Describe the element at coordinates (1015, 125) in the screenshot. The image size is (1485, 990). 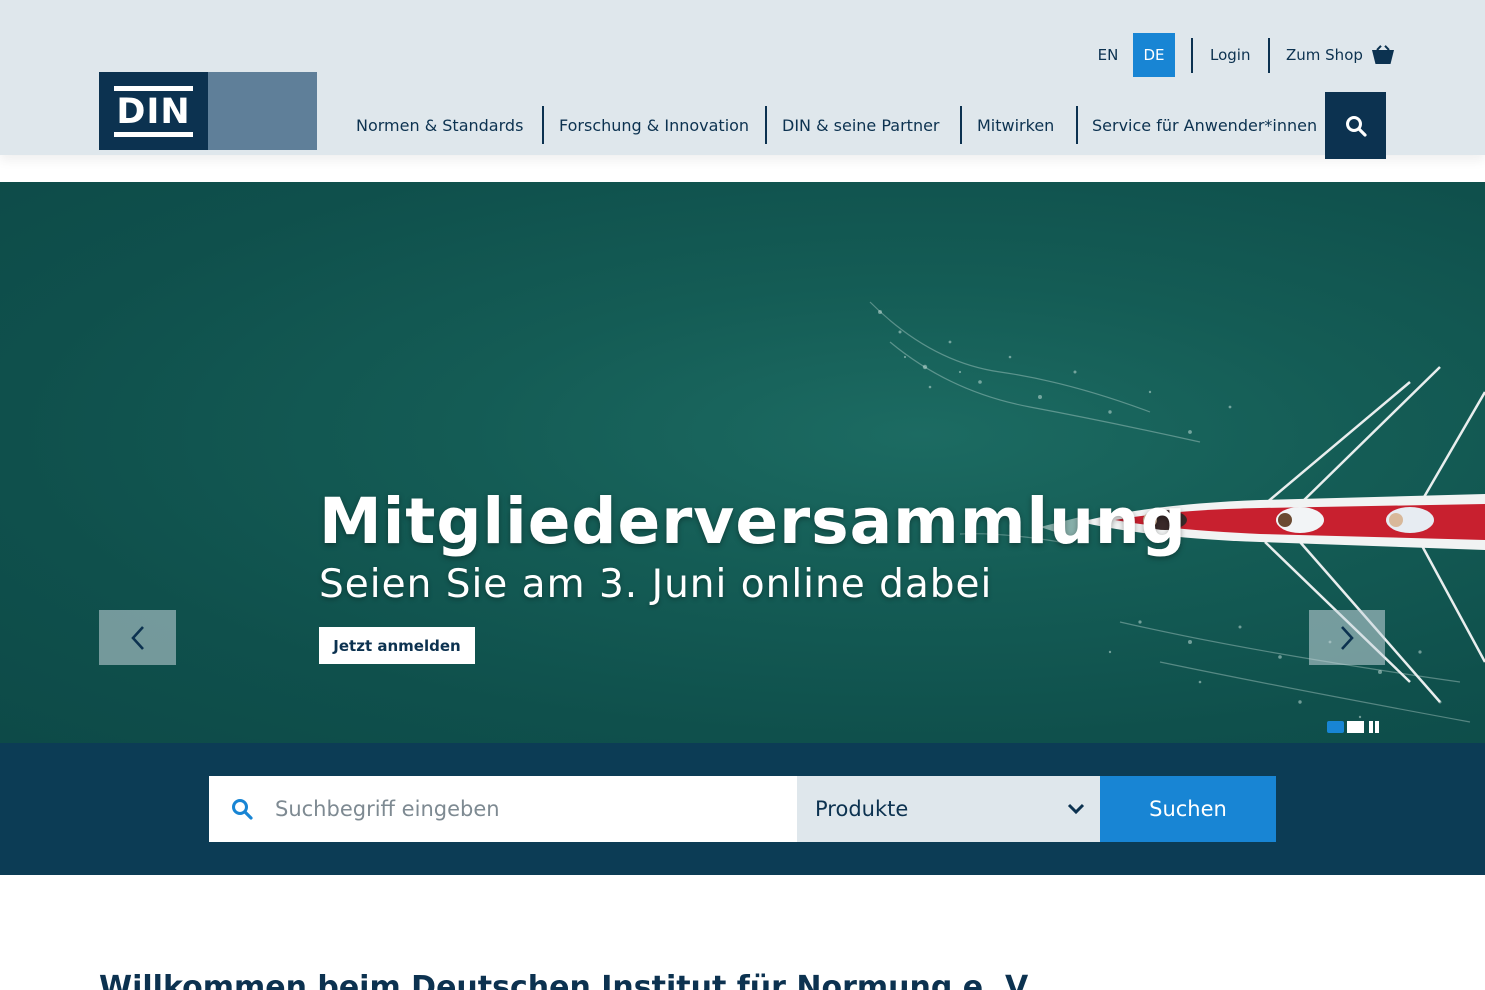
I see `nav-item-mitwirken: Mitwirken` at that location.